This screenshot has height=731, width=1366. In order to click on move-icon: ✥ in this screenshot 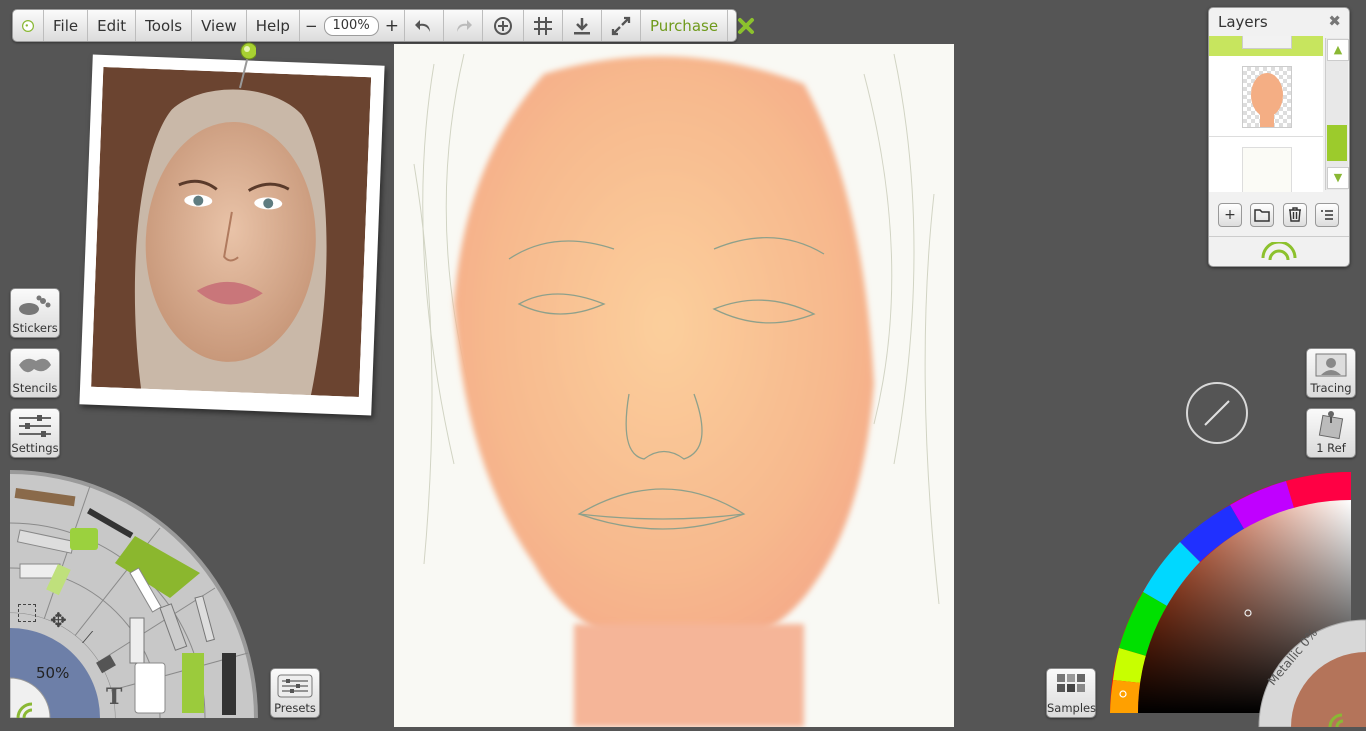, I will do `click(58, 620)`.